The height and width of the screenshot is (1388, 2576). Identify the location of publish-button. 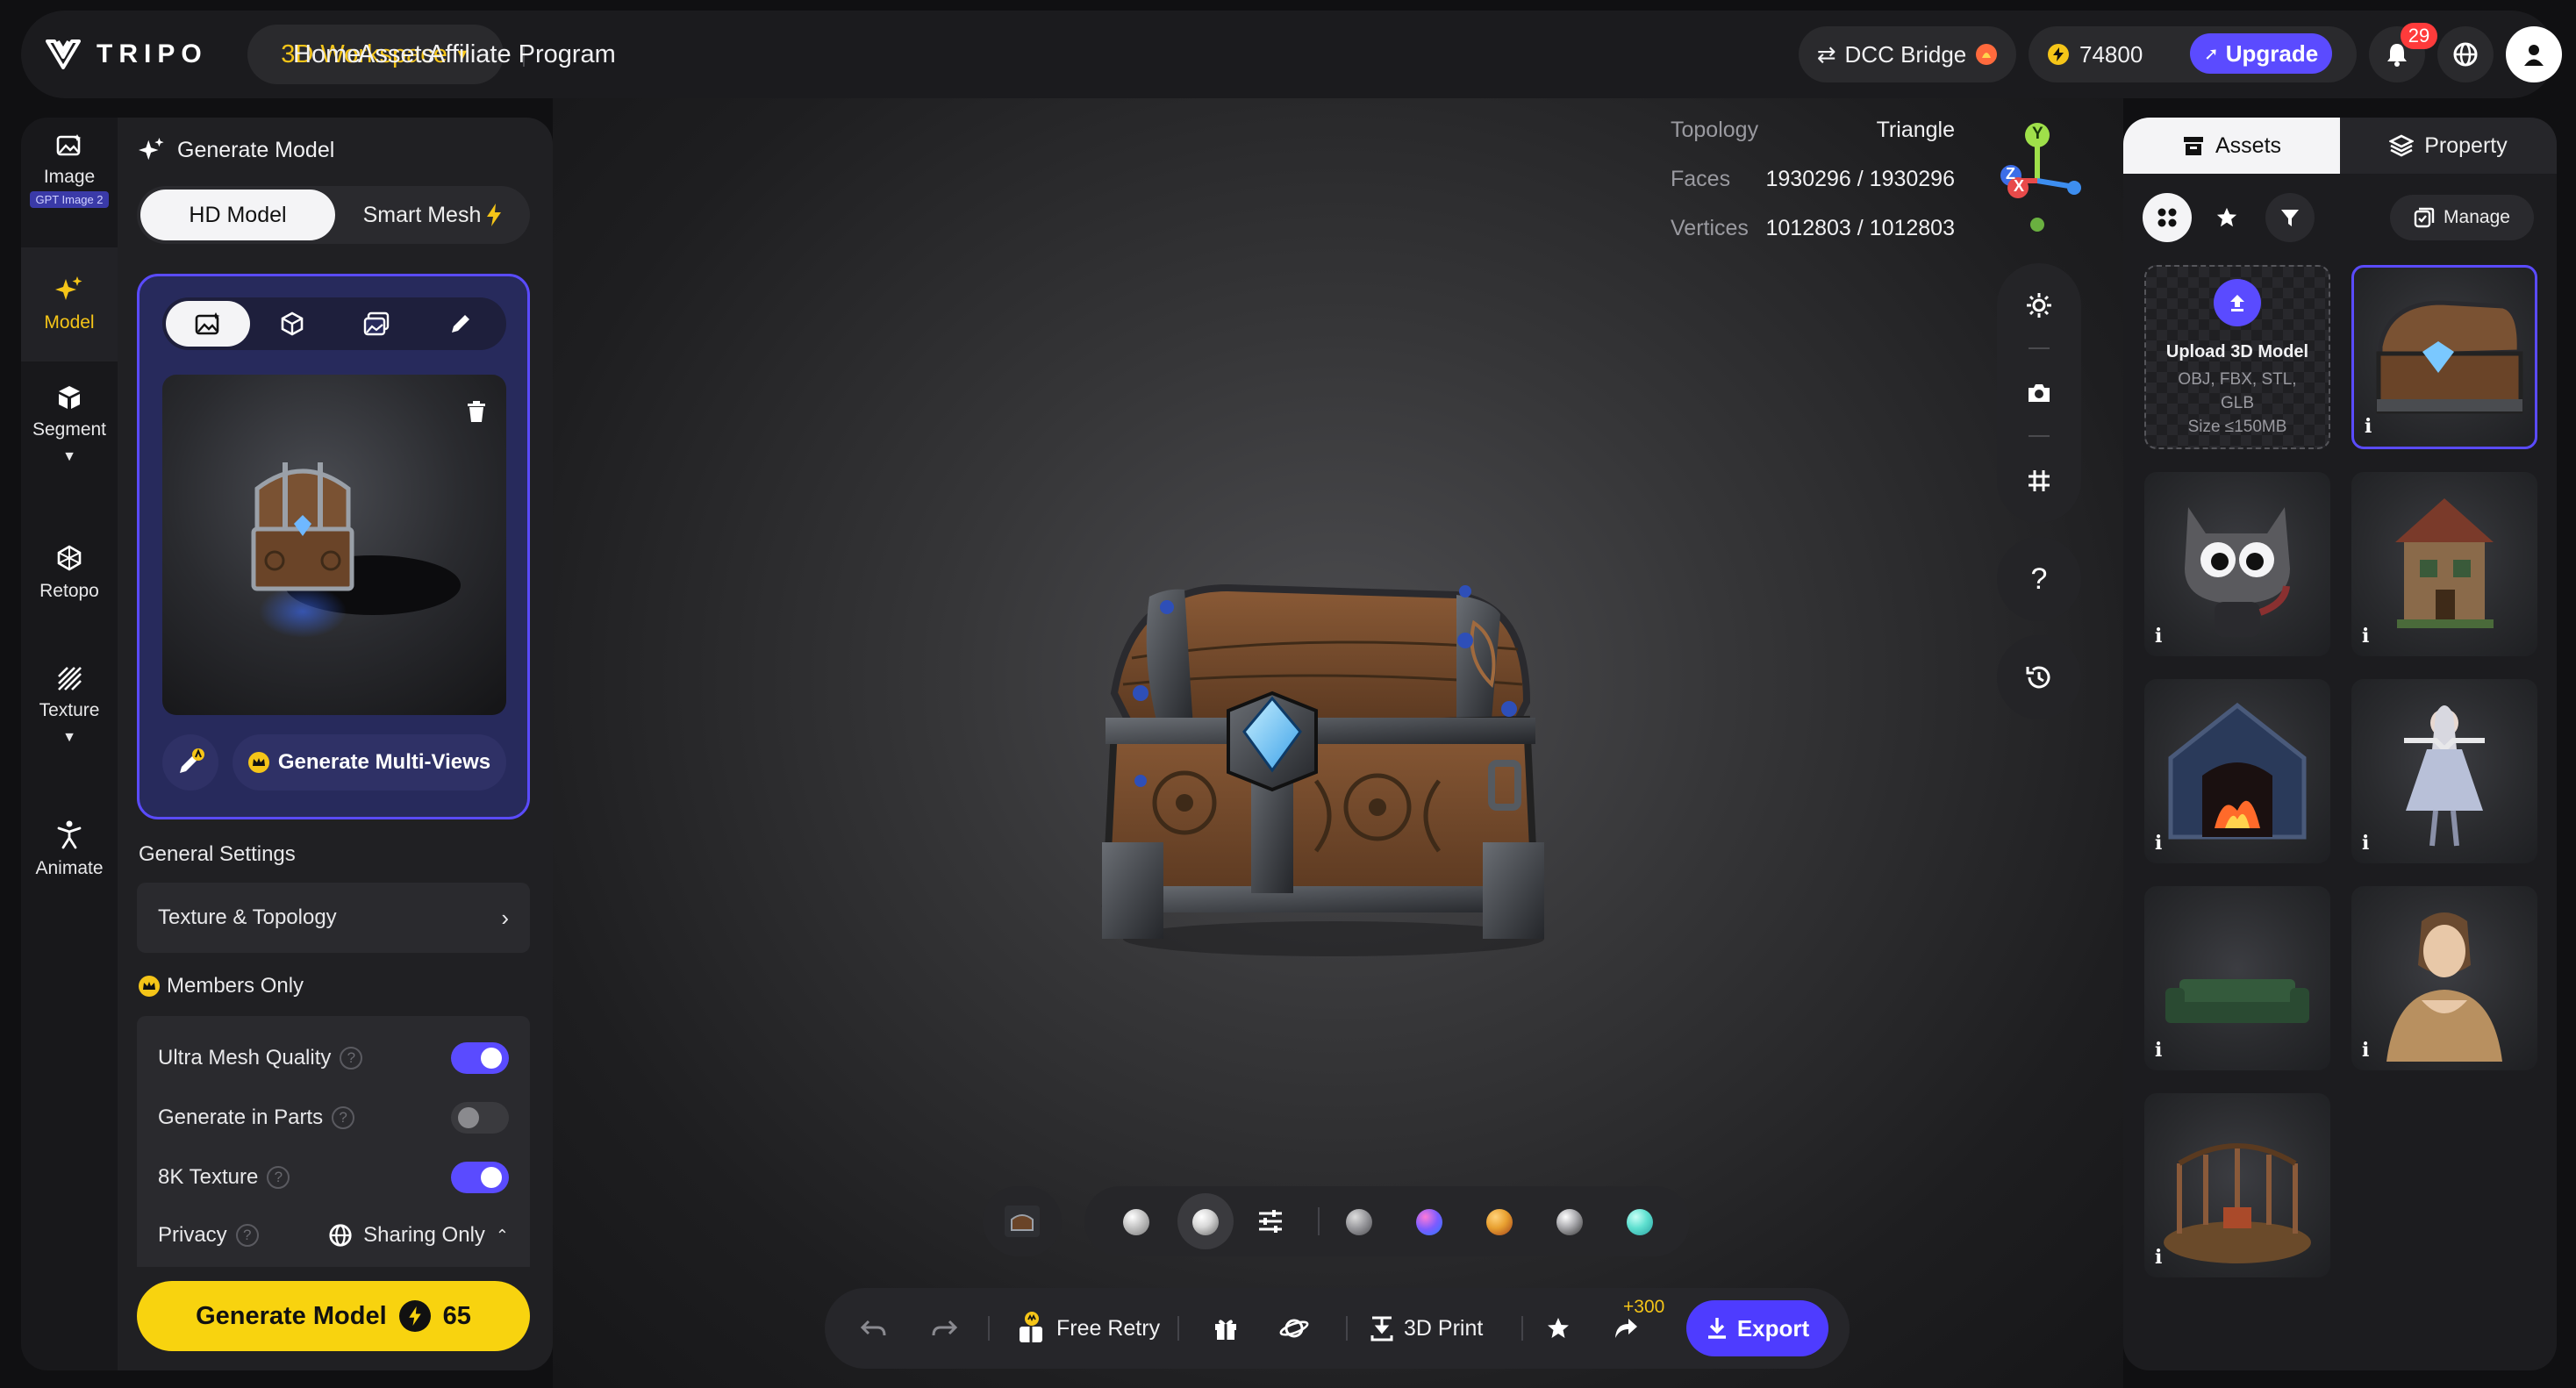
(1294, 1328).